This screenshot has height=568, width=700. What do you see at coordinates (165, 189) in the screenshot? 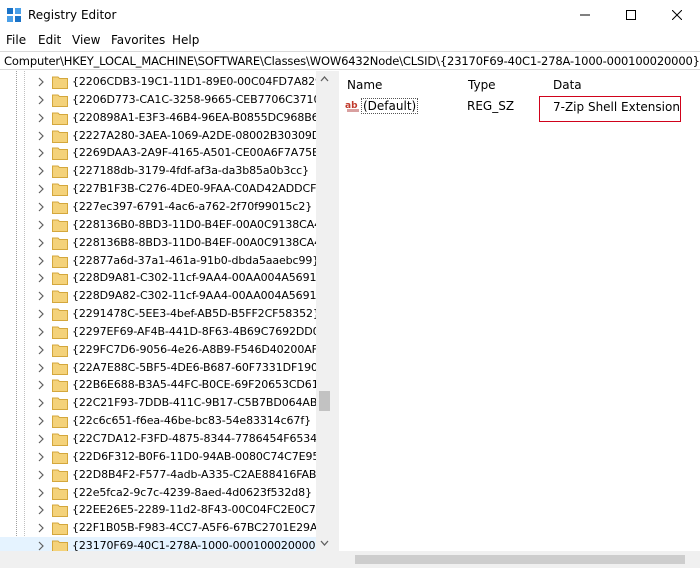
I see `tree-key-row: {227B1F3B-C276-4DE0-9FAA-C0AD42ADDCF0}` at bounding box center [165, 189].